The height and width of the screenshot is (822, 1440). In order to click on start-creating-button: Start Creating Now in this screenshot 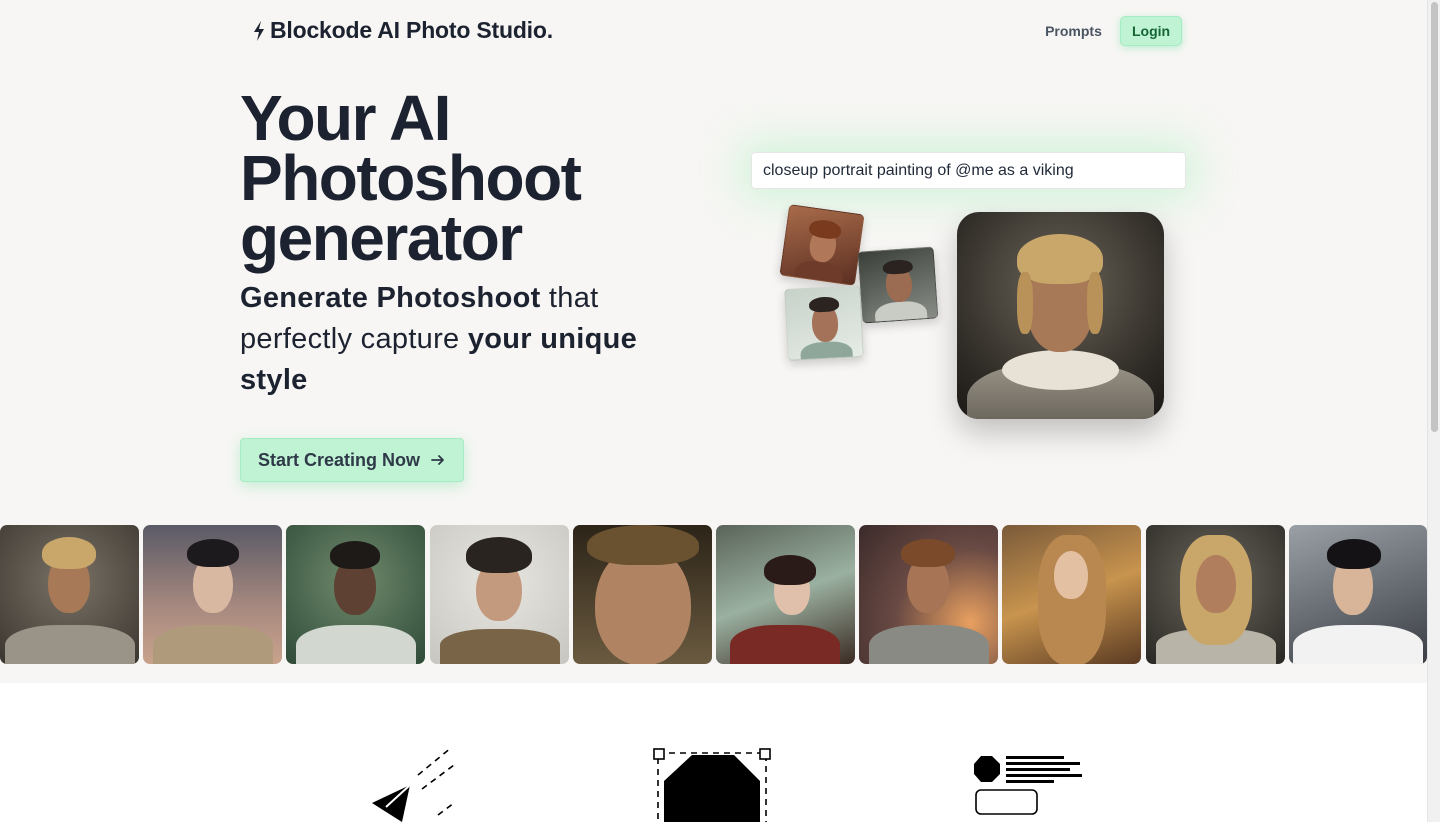, I will do `click(352, 460)`.